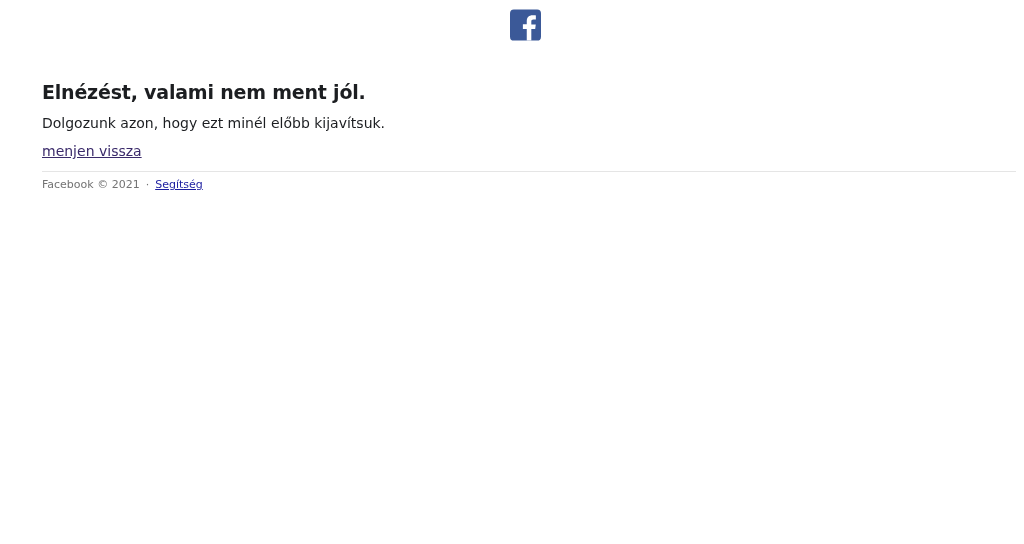  Describe the element at coordinates (214, 123) in the screenshot. I see `error-message: Dolgozunk azon, hogy ezt minél előbb kijavítsuk.` at that location.